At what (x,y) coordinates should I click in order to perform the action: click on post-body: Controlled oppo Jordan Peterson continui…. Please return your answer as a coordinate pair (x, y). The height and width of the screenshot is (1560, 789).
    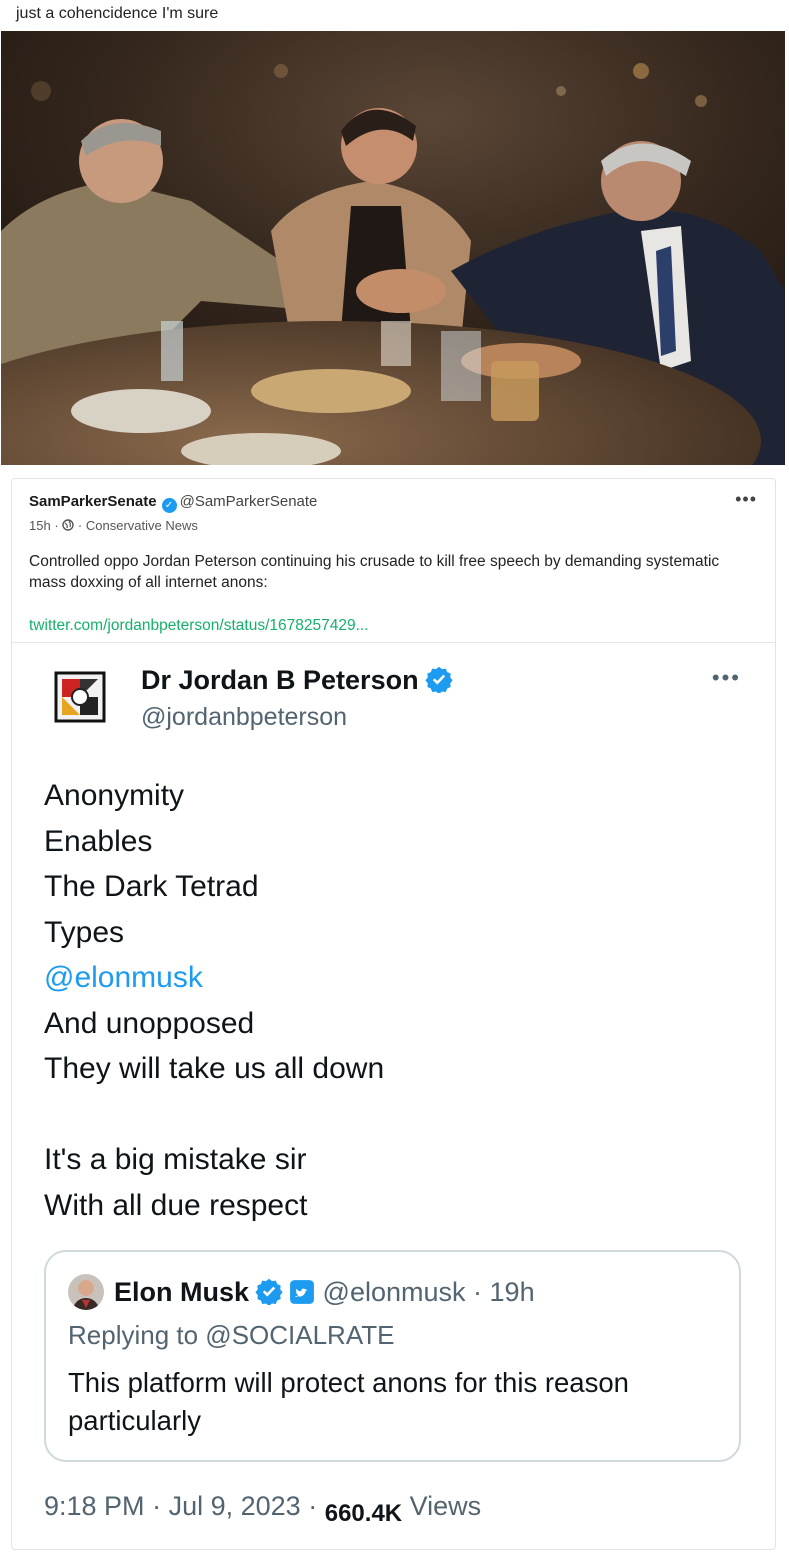
    Looking at the image, I should click on (374, 572).